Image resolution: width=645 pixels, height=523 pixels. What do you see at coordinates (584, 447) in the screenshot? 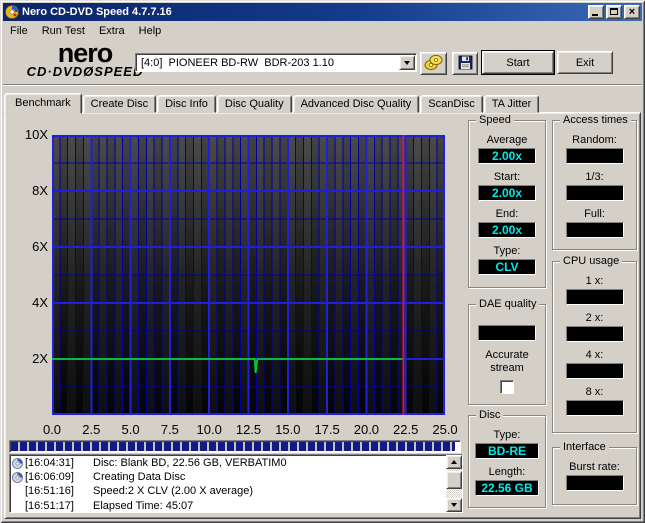
I see `interface-panel-title: Interface` at bounding box center [584, 447].